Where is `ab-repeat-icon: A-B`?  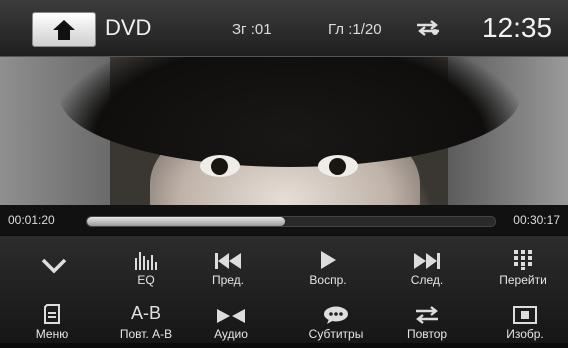
ab-repeat-icon: A-B is located at coordinates (145, 313).